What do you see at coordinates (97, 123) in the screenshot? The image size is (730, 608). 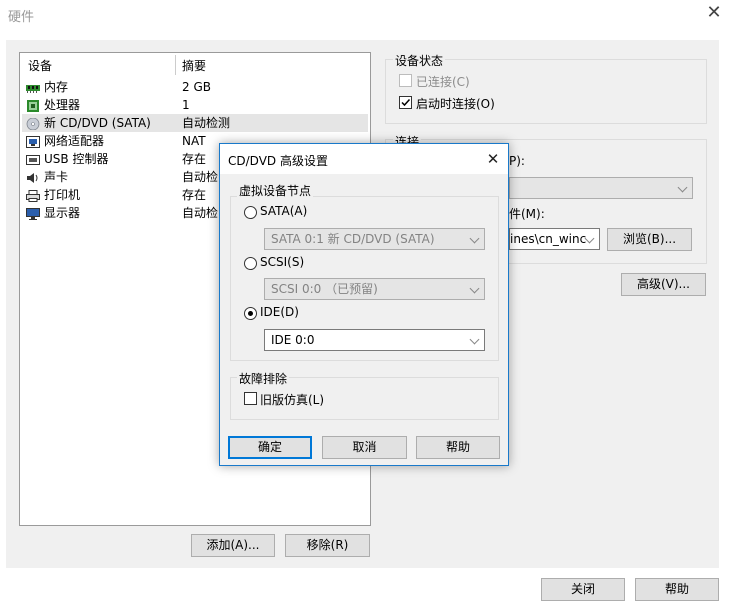 I see `device-name: 新 CD/DVD (SATA)` at bounding box center [97, 123].